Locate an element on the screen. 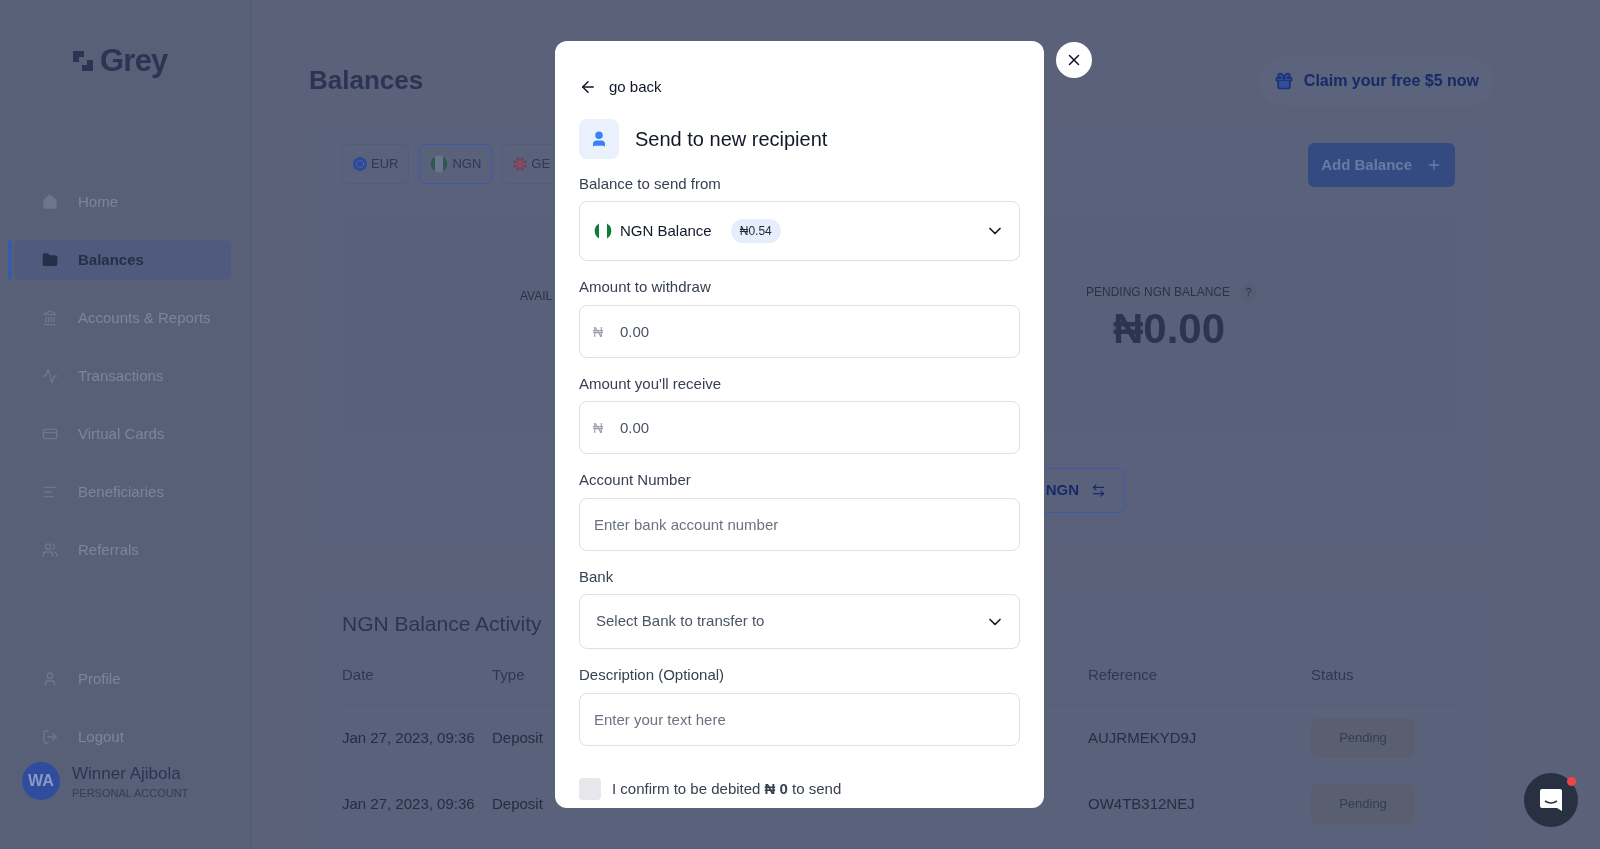  help-icon: ? is located at coordinates (1249, 292).